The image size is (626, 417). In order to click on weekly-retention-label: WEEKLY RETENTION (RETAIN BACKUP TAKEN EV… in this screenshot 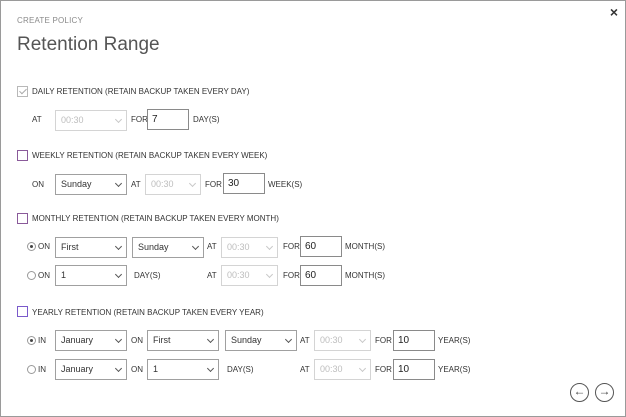, I will do `click(150, 155)`.